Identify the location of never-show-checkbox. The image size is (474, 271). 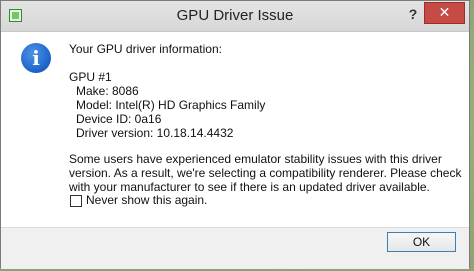
(76, 201).